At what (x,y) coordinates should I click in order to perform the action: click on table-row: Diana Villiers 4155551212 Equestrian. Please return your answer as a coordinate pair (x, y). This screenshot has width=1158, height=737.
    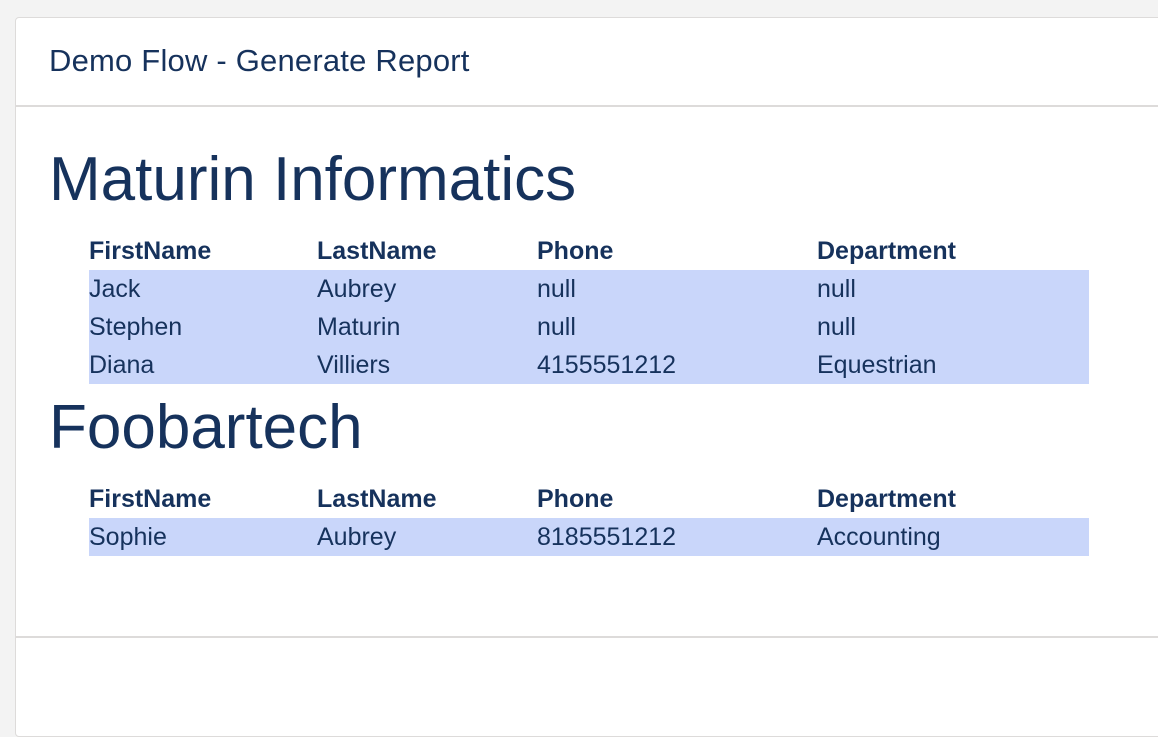
    Looking at the image, I should click on (589, 365).